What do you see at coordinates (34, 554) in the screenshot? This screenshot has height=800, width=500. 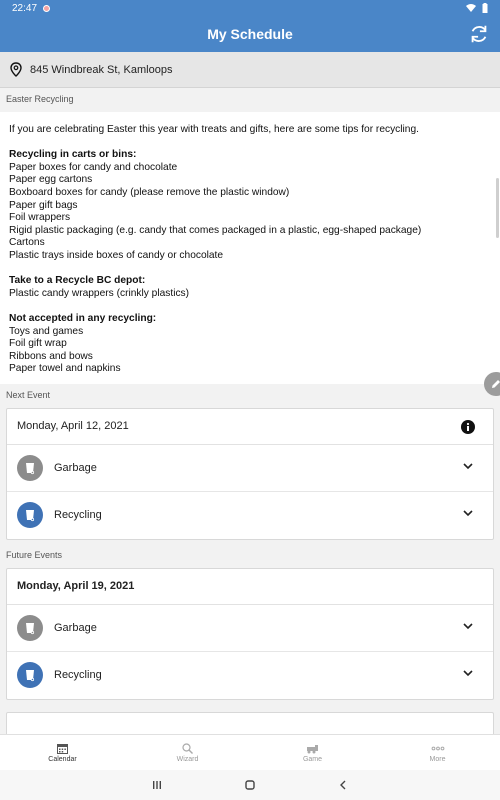 I see `future-events-label: Future Events` at bounding box center [34, 554].